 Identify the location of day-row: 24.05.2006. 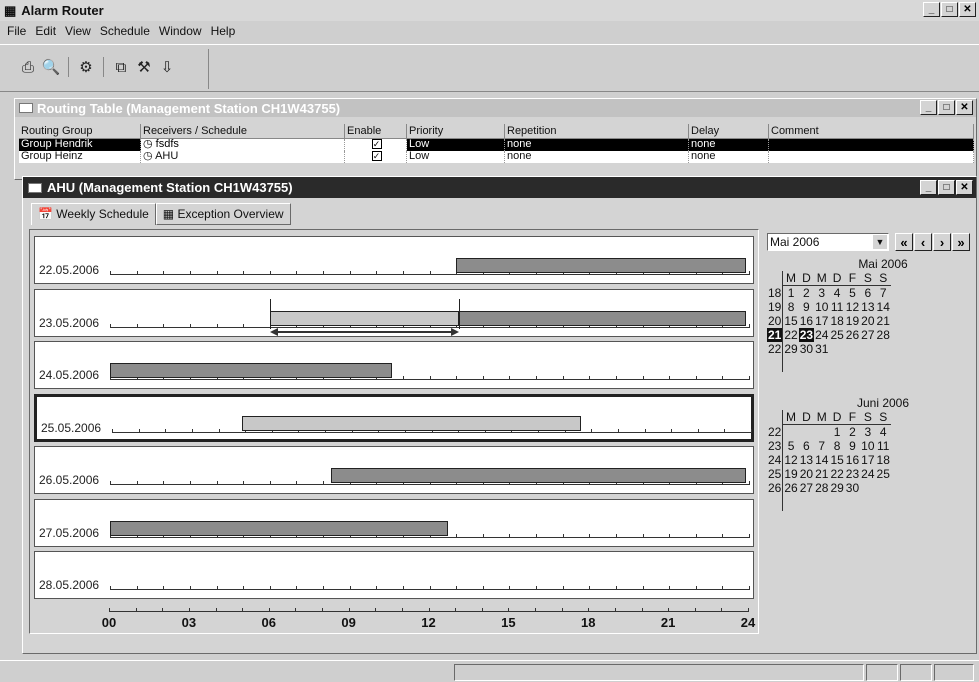
(394, 365).